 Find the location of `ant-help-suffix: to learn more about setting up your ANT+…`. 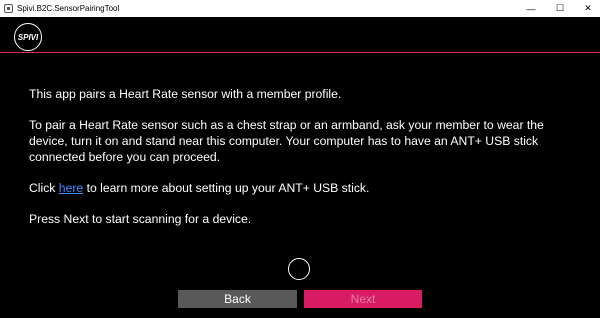

ant-help-suffix: to learn more about setting up your ANT+… is located at coordinates (226, 188).